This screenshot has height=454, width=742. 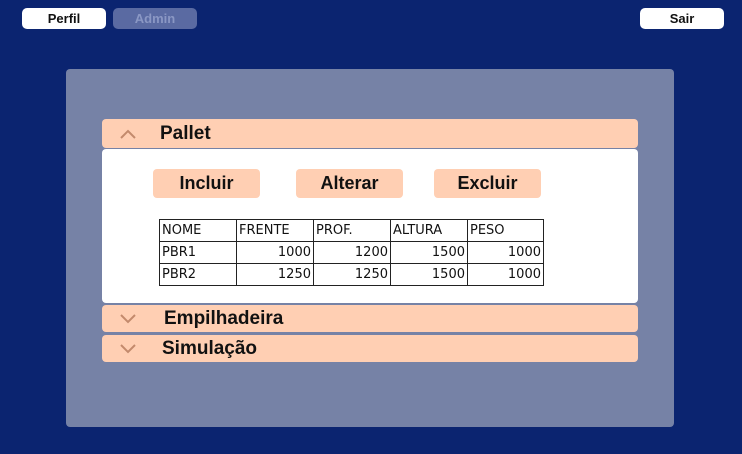 I want to click on table-cell: PBR1, so click(x=198, y=252).